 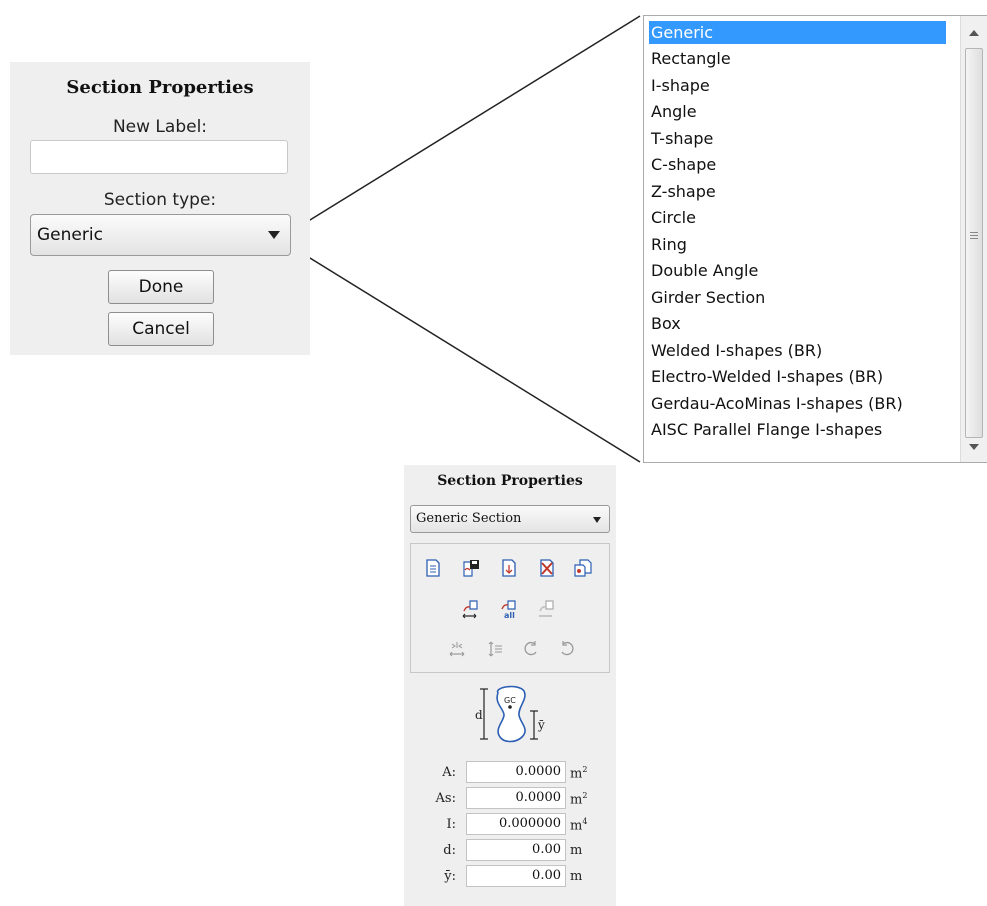 What do you see at coordinates (451, 824) in the screenshot?
I see `inertia-label: I:` at bounding box center [451, 824].